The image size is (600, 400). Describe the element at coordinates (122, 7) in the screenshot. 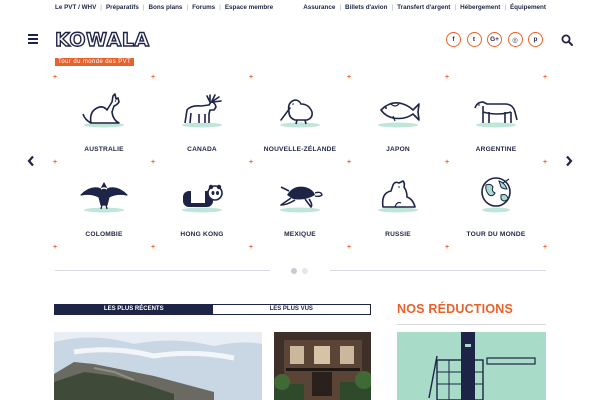

I see `topnav-link-preparatifs: Préparatifs` at that location.